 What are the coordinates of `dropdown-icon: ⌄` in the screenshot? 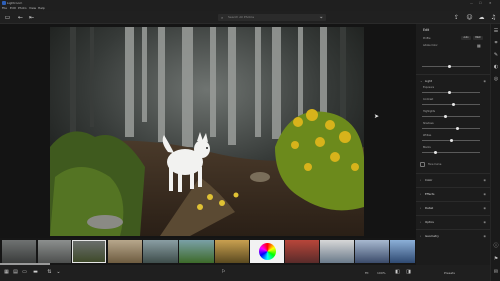 It's located at (58, 272).